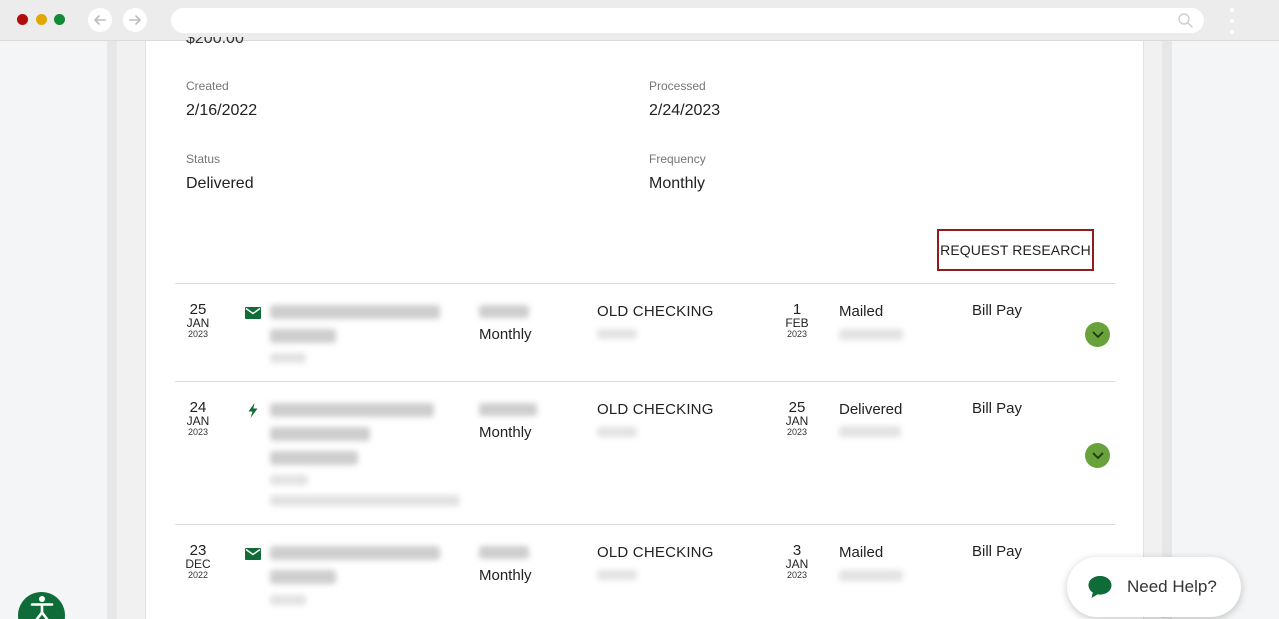 This screenshot has width=1279, height=619. I want to click on frequency-label: Frequency, so click(677, 159).